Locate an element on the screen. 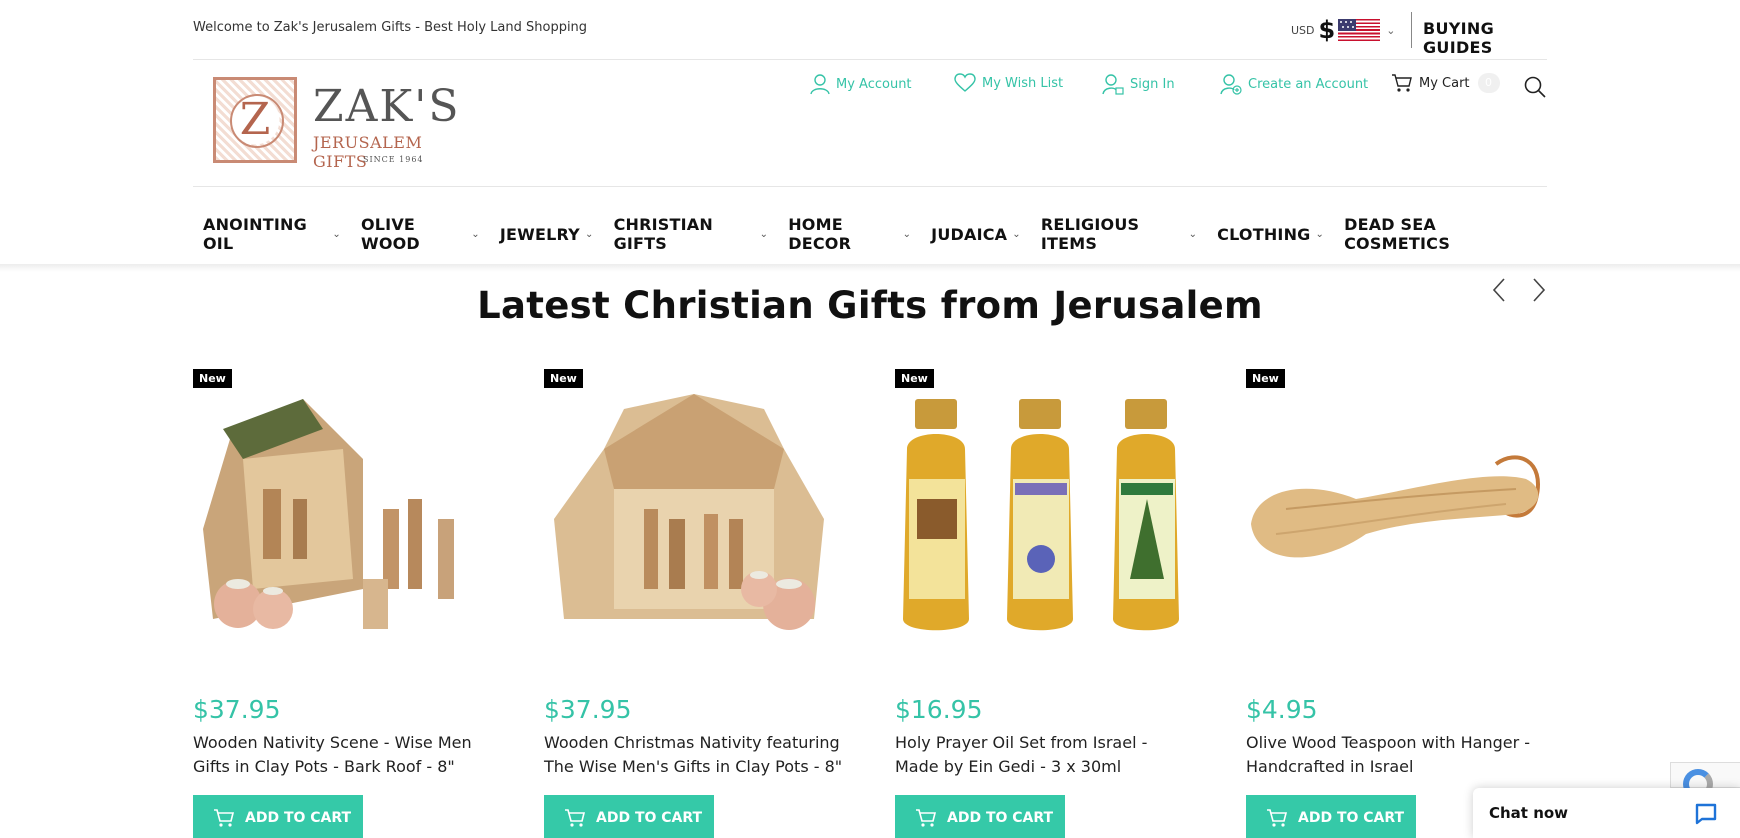 The image size is (1740, 838). nav-item-dead-sea-cosmetics: DEAD SEA COSMETICS is located at coordinates (1435, 234).